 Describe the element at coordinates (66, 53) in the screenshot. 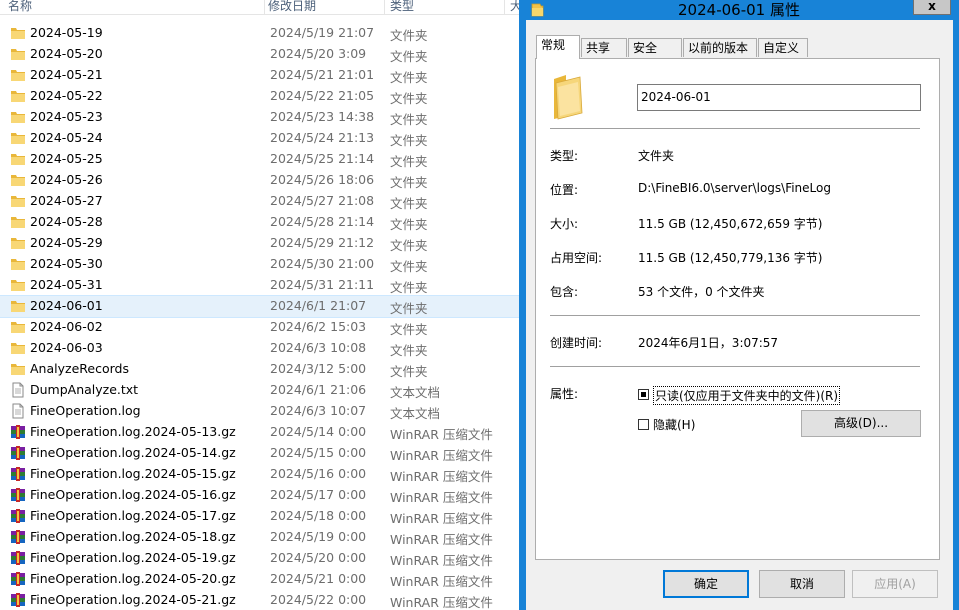

I see `file-name: 2024-05-20` at that location.